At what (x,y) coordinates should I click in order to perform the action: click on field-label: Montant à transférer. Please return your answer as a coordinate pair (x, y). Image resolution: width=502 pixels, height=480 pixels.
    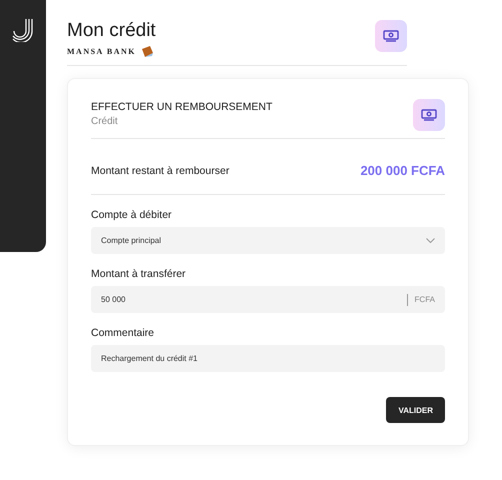
    Looking at the image, I should click on (139, 274).